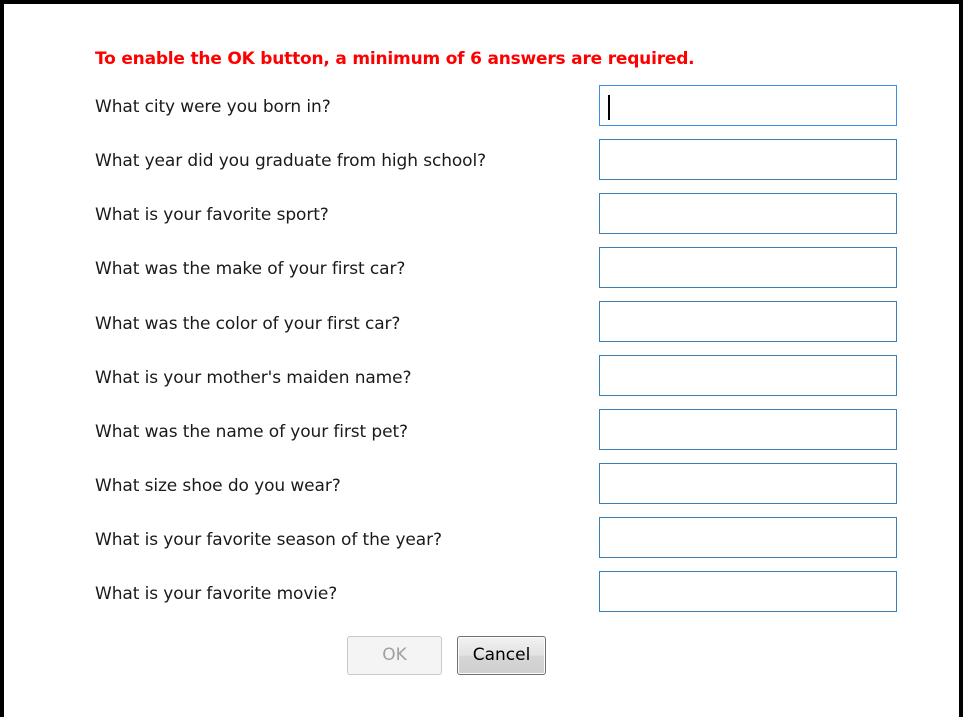 This screenshot has height=717, width=963. I want to click on question-label-favorite-sport: What is your favorite sport?, so click(212, 215).